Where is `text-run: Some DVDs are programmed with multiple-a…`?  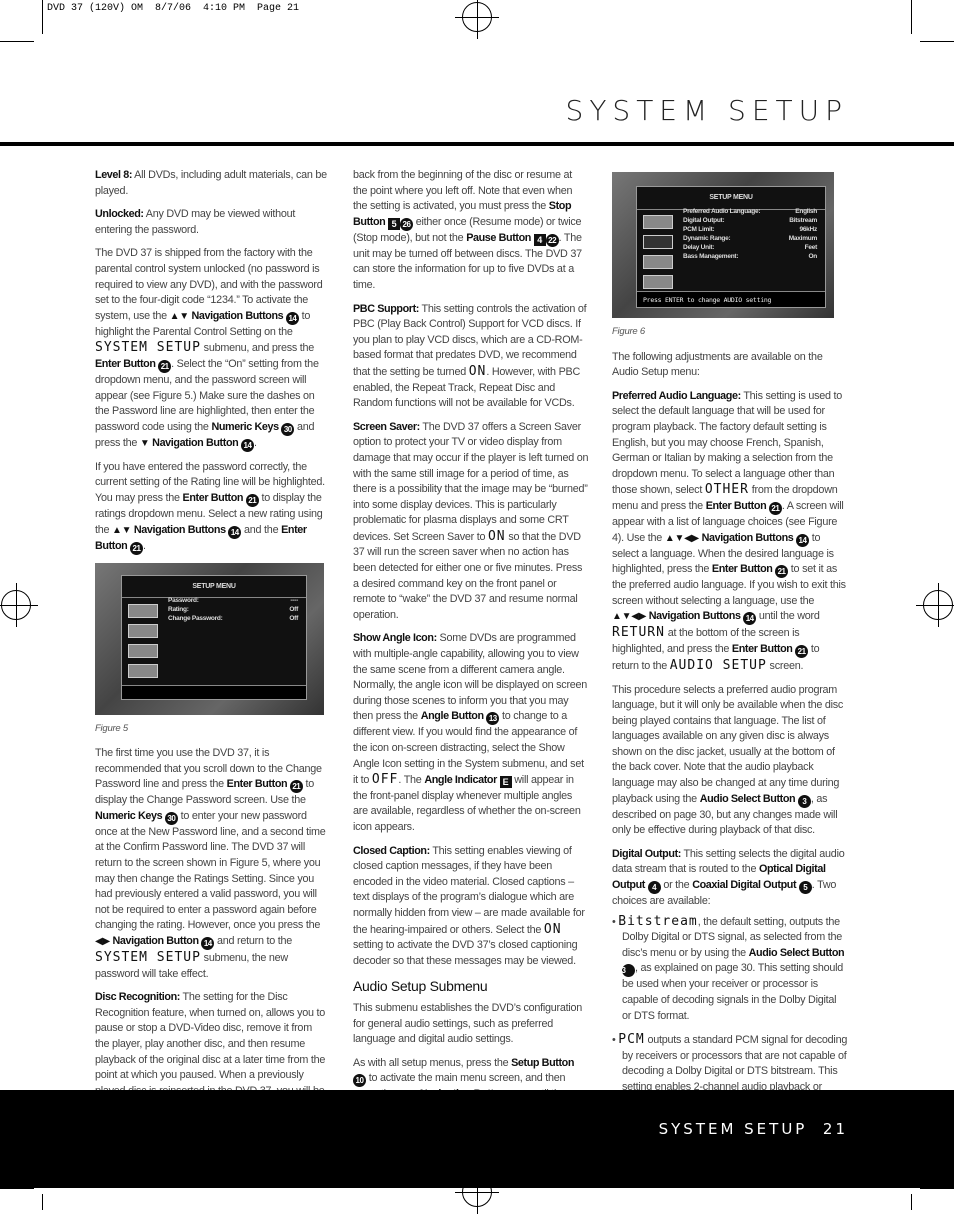
text-run: Some DVDs are programmed with multiple-a… is located at coordinates (470, 677).